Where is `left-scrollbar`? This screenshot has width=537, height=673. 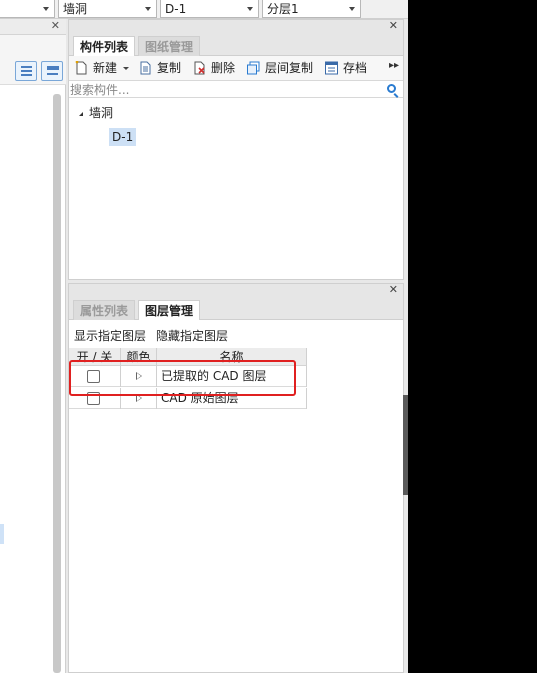 left-scrollbar is located at coordinates (57, 383).